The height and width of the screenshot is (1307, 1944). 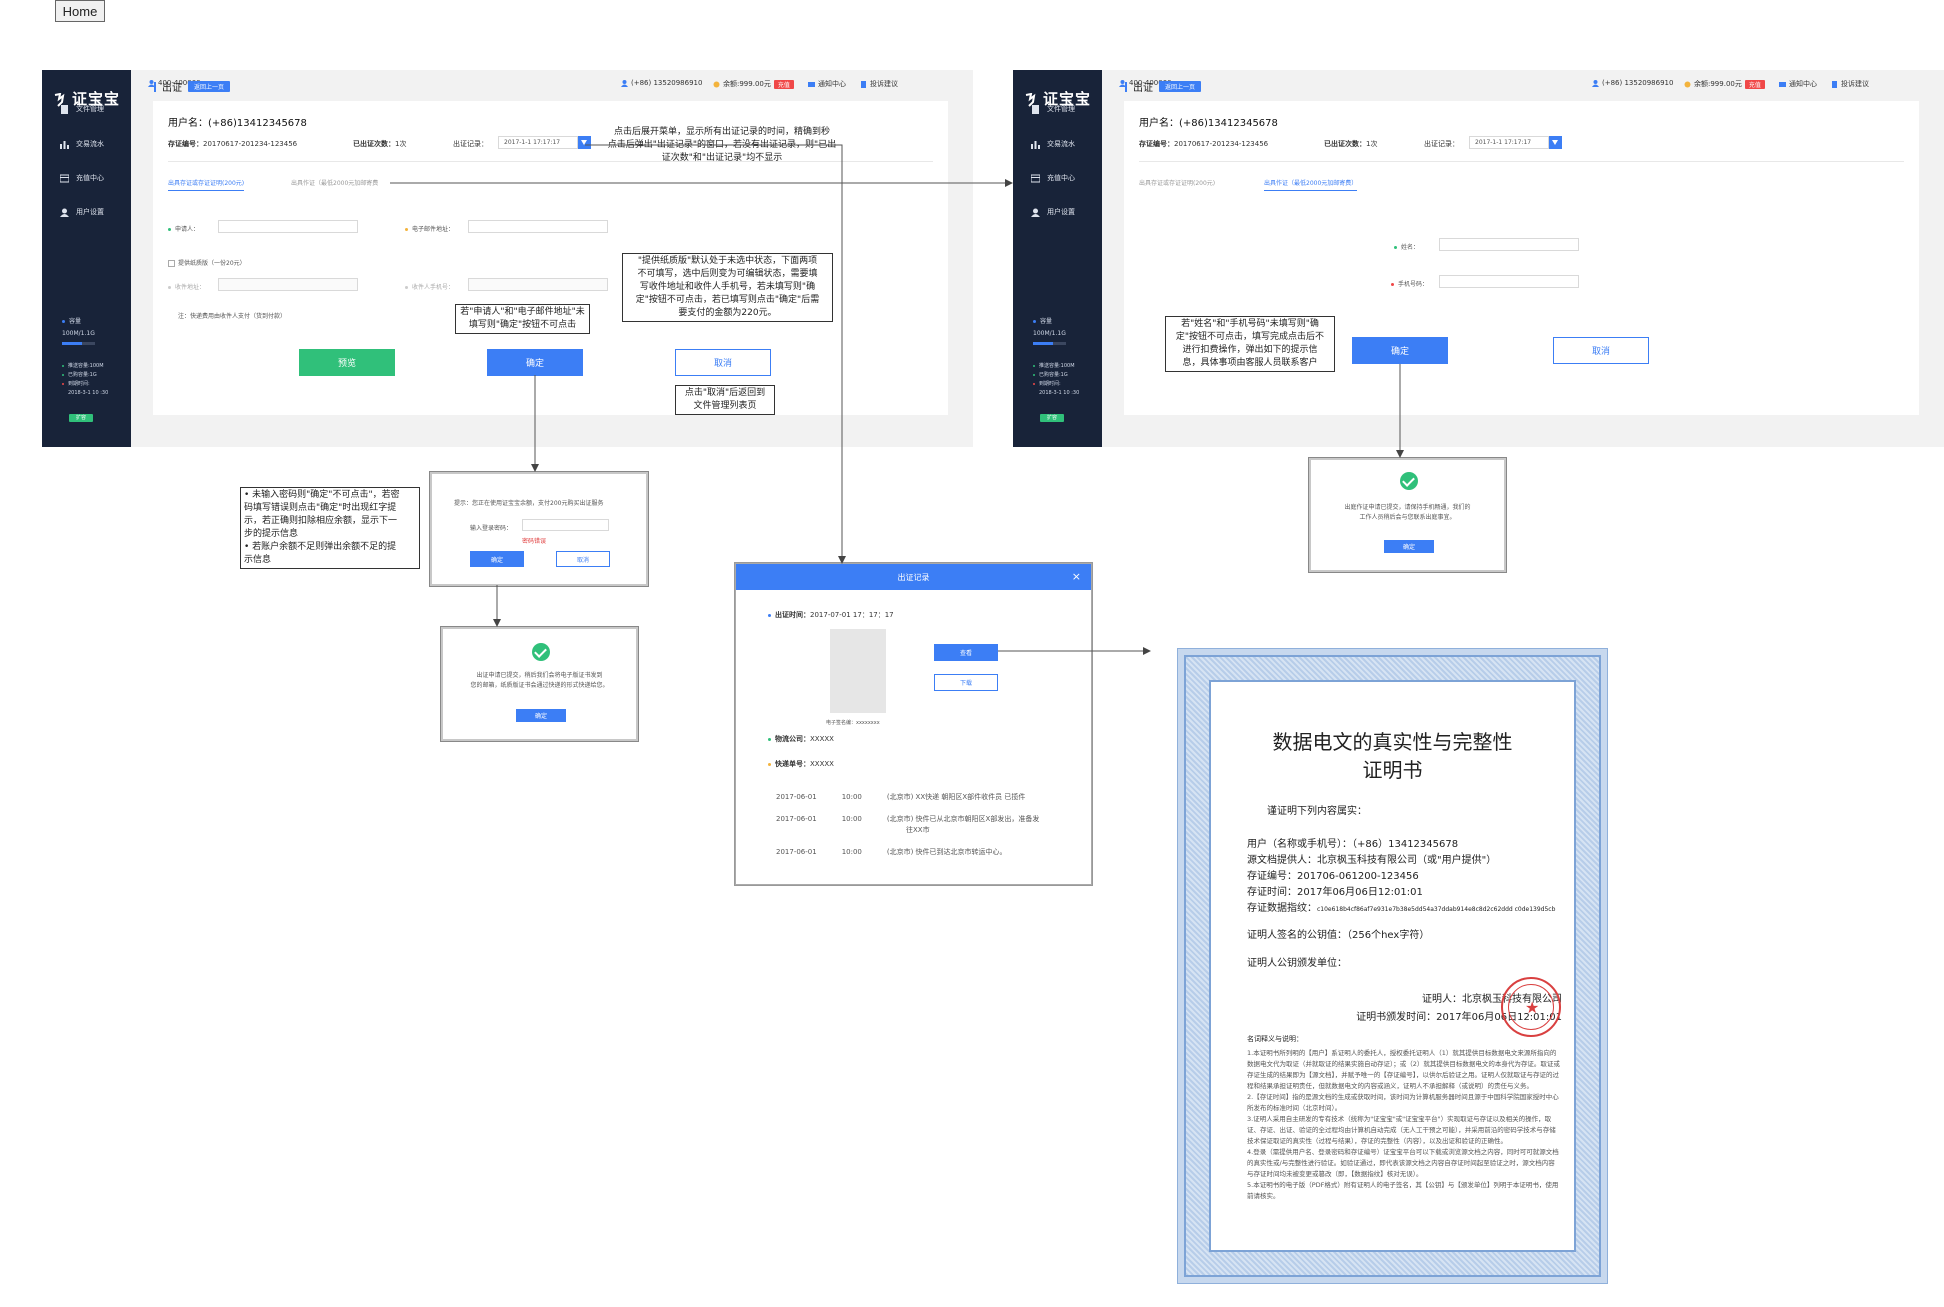 I want to click on cert-save-time: 存证时间：2017年06月06日12:01:01, so click(x=1335, y=892).